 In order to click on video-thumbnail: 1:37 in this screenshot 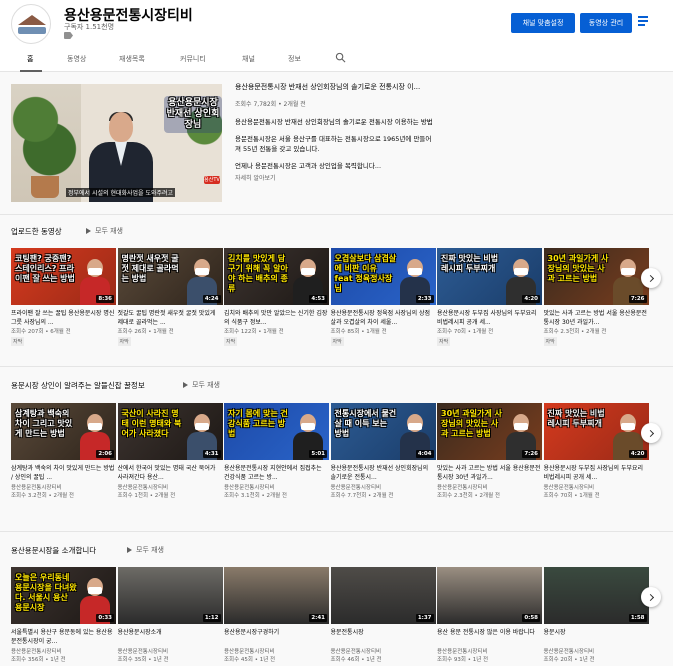, I will do `click(383, 595)`.